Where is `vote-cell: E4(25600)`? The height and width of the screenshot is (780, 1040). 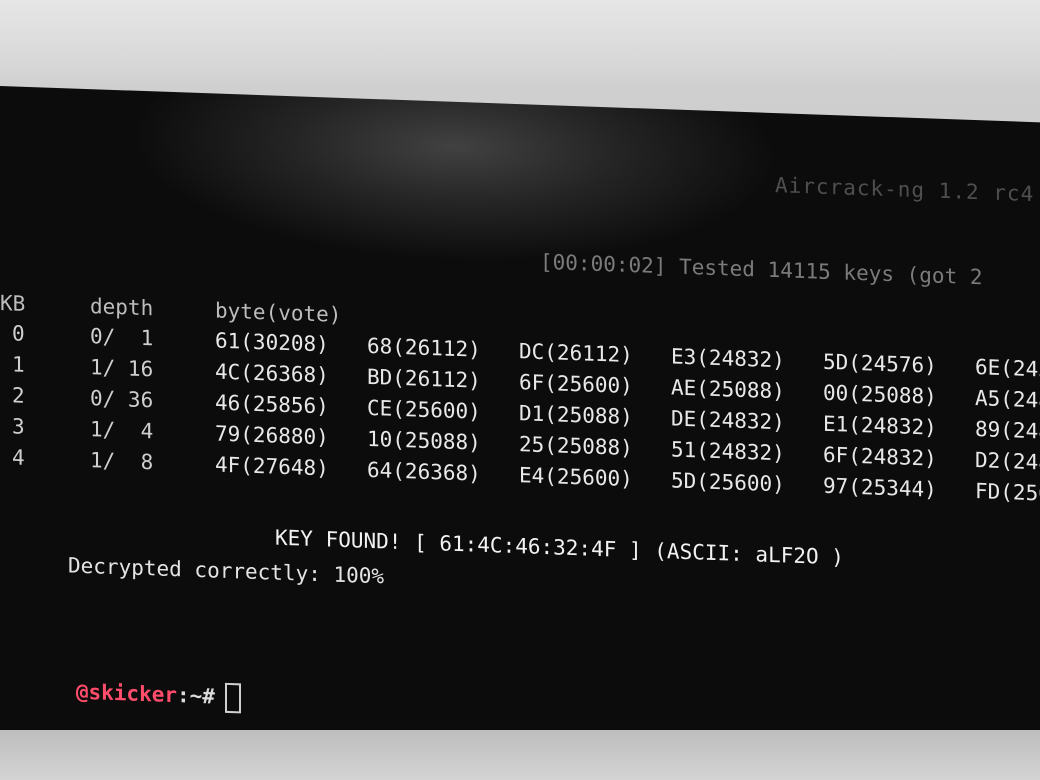
vote-cell: E4(25600) is located at coordinates (576, 477).